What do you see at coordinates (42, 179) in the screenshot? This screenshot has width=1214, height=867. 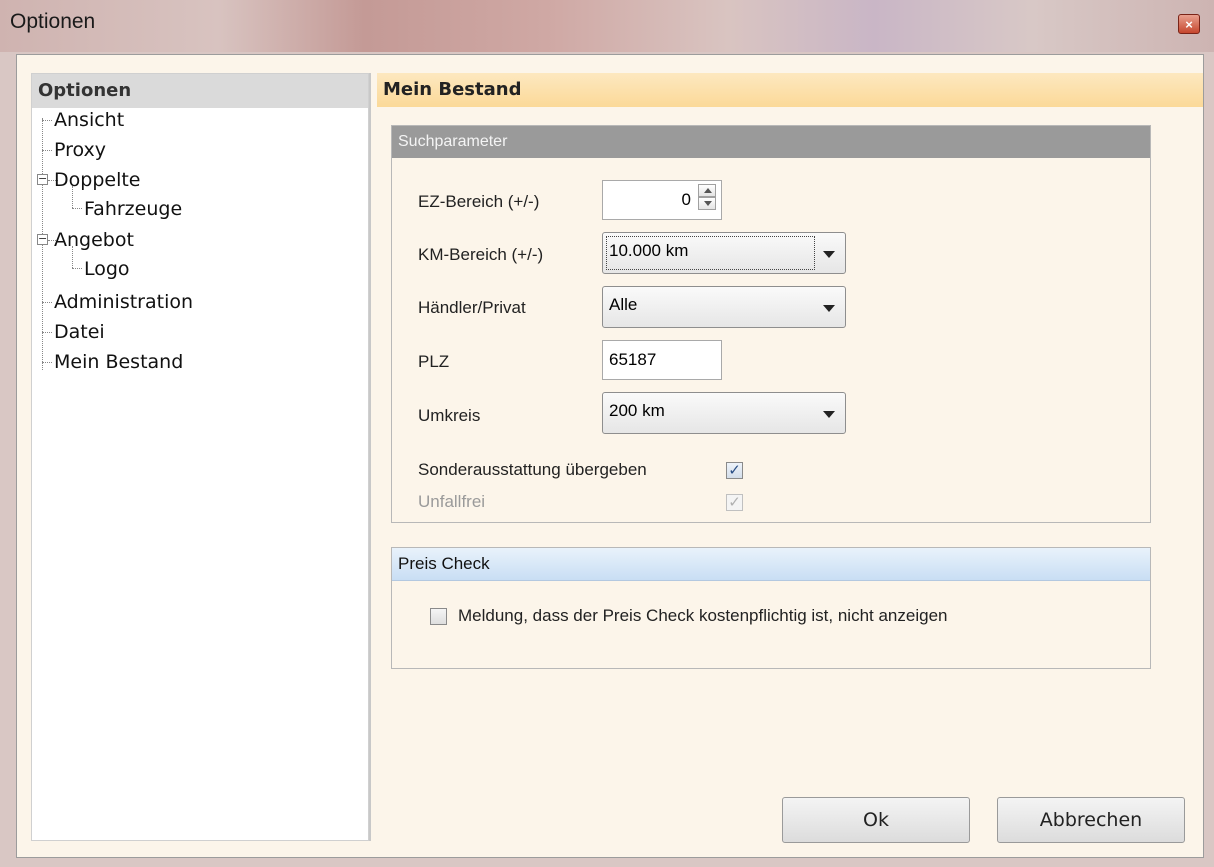 I see `collapse-doppelte-icon: −` at bounding box center [42, 179].